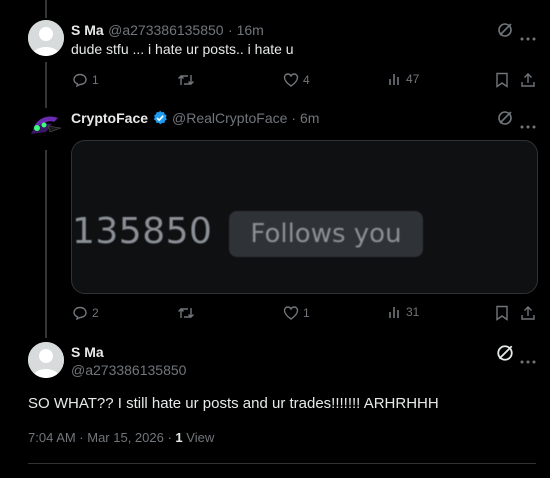  Describe the element at coordinates (182, 49) in the screenshot. I see `tweet-text: dude stfu ... i hate ur posts.. i hate u` at that location.